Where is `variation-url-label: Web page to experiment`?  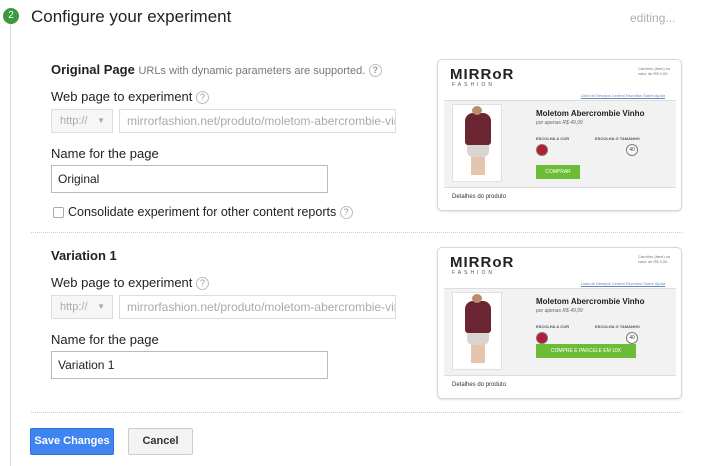 variation-url-label: Web page to experiment is located at coordinates (122, 282).